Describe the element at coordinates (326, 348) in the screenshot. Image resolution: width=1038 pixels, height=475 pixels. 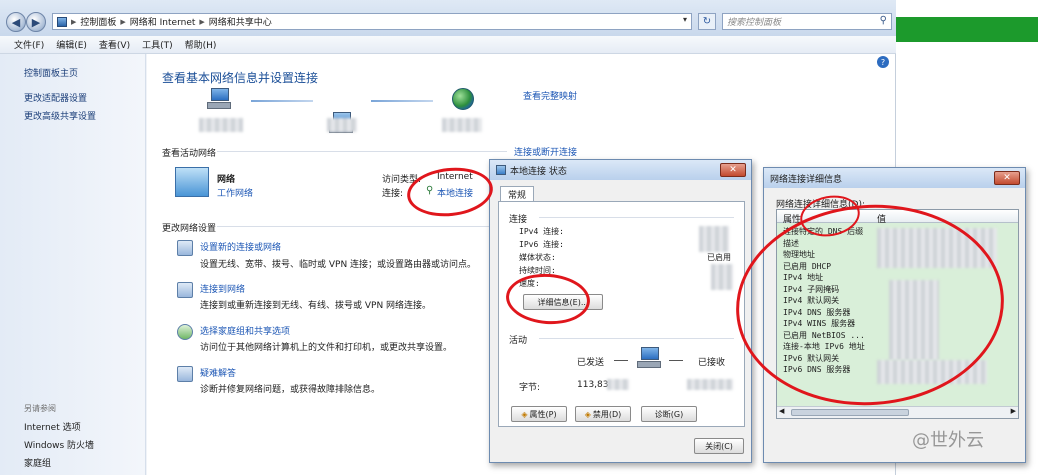
I see `homegroup-sharing-desc: 访问位于其他网络计算机上的文件和打印机，或更改共享设置。` at that location.